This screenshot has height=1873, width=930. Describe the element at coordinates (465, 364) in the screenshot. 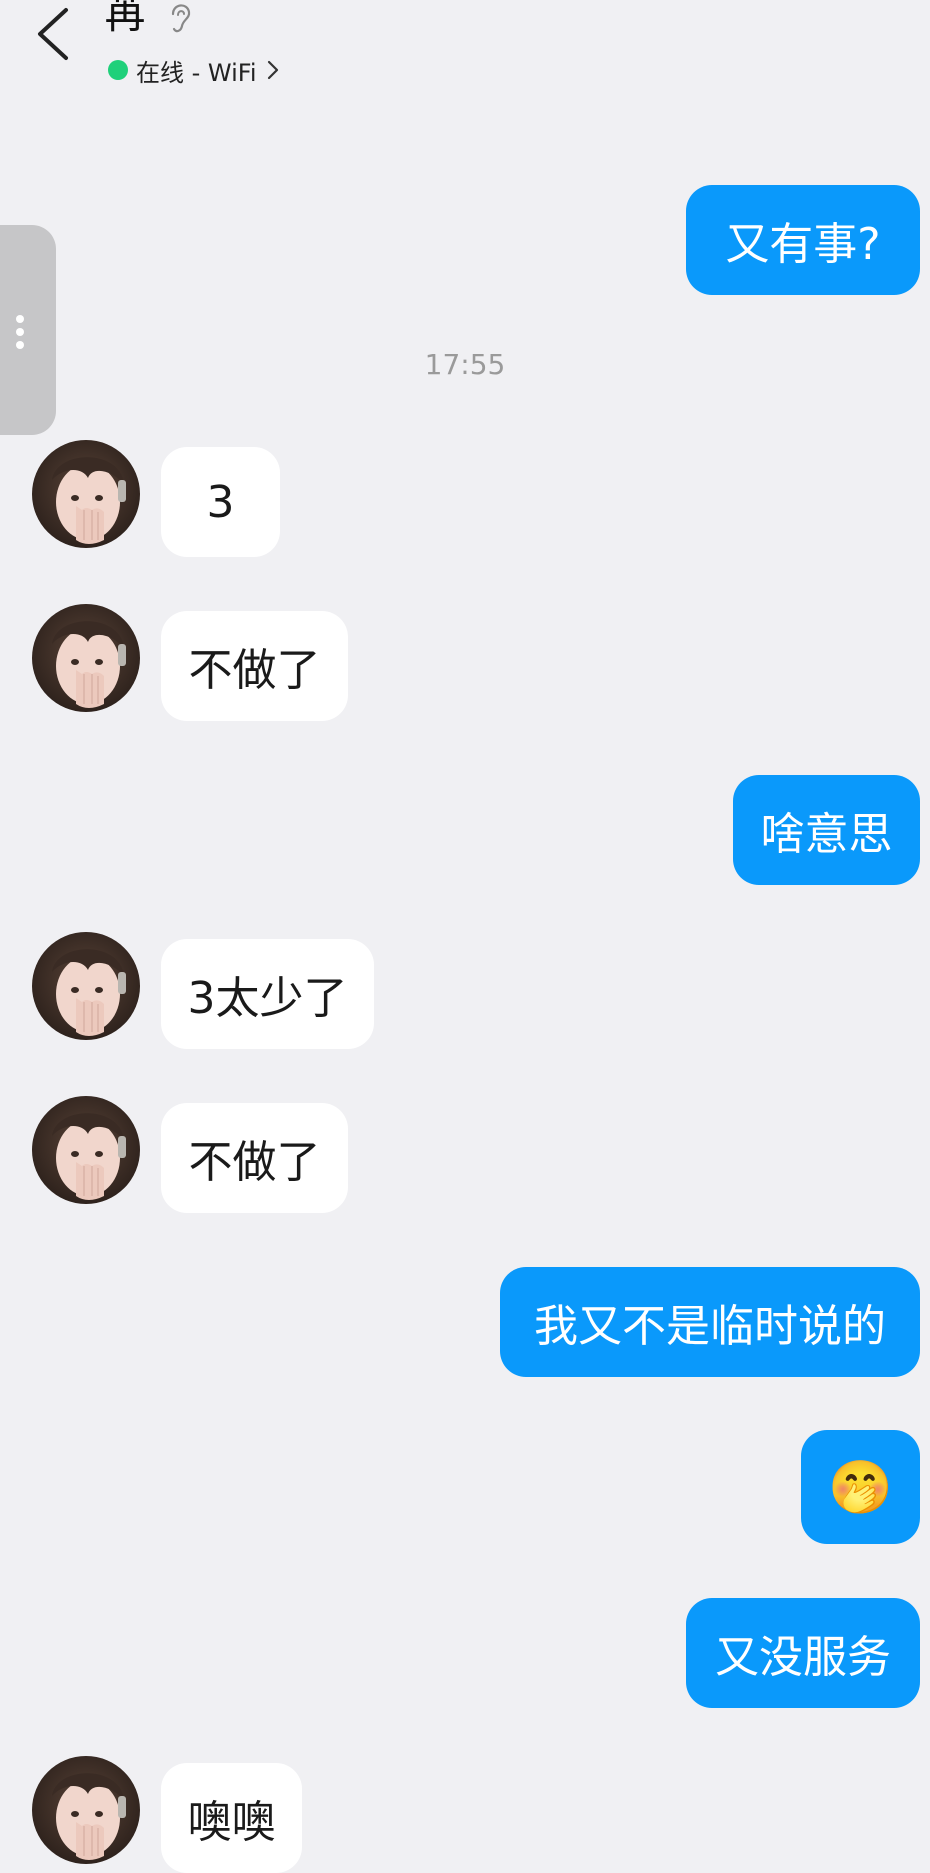

I see `timestamp: 17:55` at that location.